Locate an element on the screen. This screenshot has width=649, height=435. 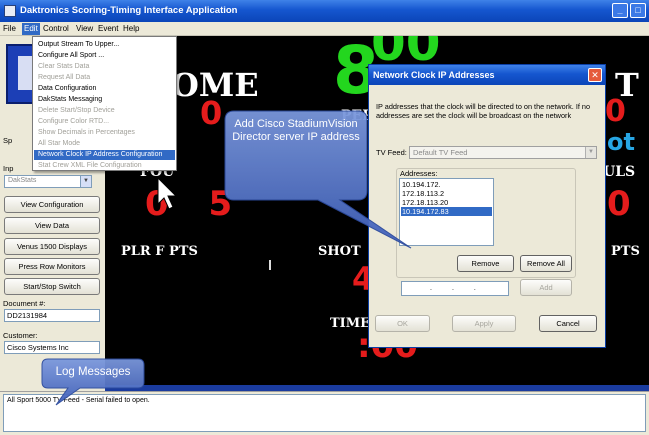
log-messages-callout-text: Log Messages is located at coordinates (93, 372).